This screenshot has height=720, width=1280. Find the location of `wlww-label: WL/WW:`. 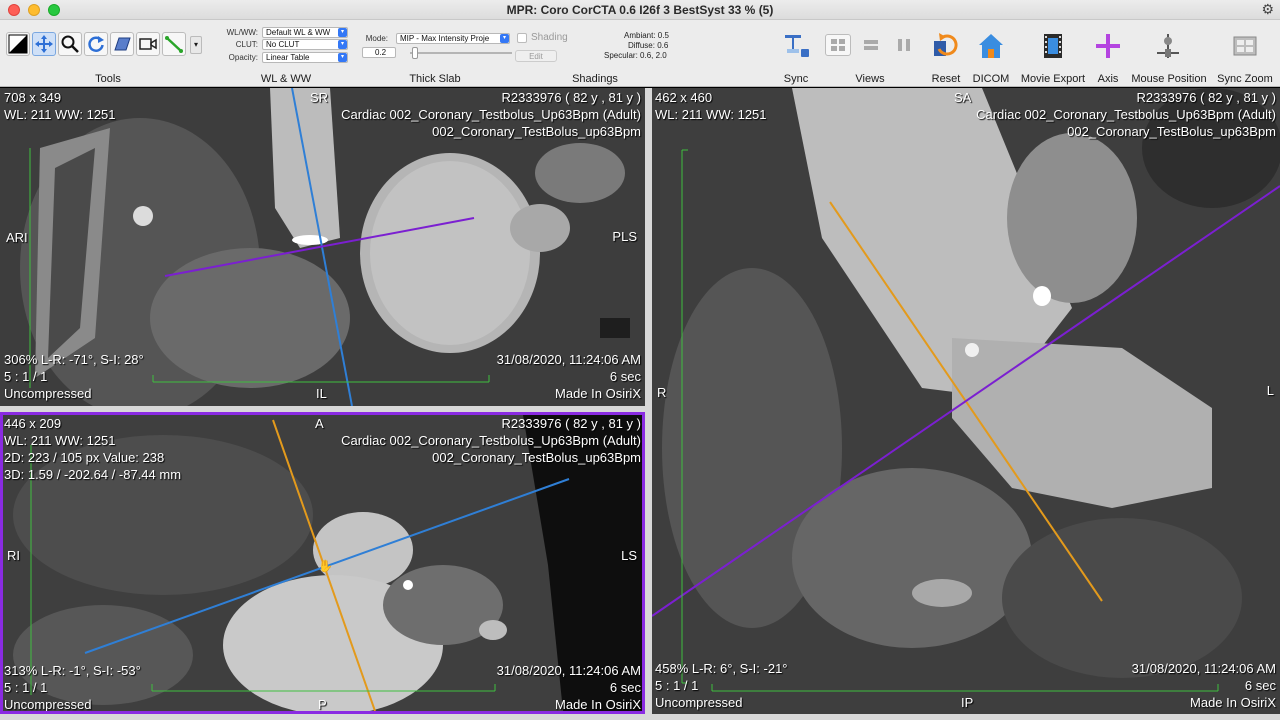

wlww-label: WL/WW: is located at coordinates (242, 32).